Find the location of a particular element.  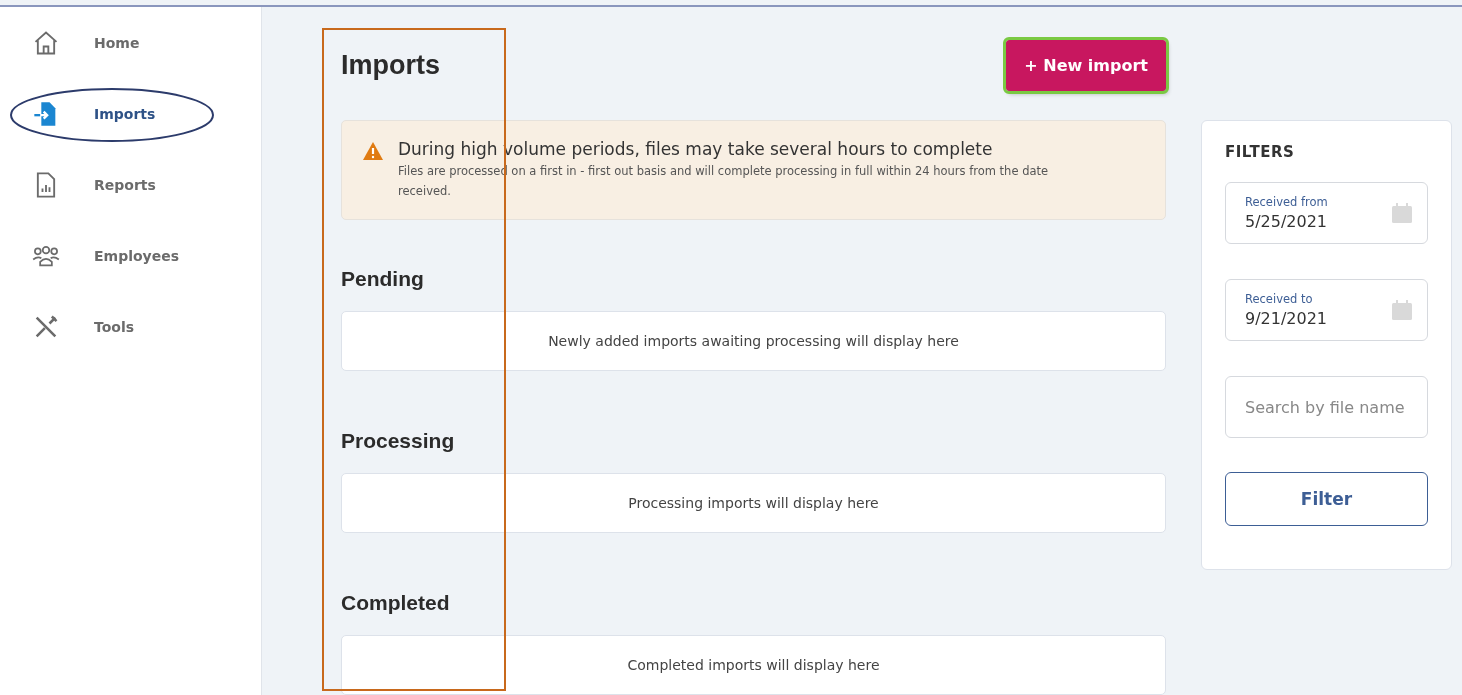

section-title: Completed is located at coordinates (396, 603).